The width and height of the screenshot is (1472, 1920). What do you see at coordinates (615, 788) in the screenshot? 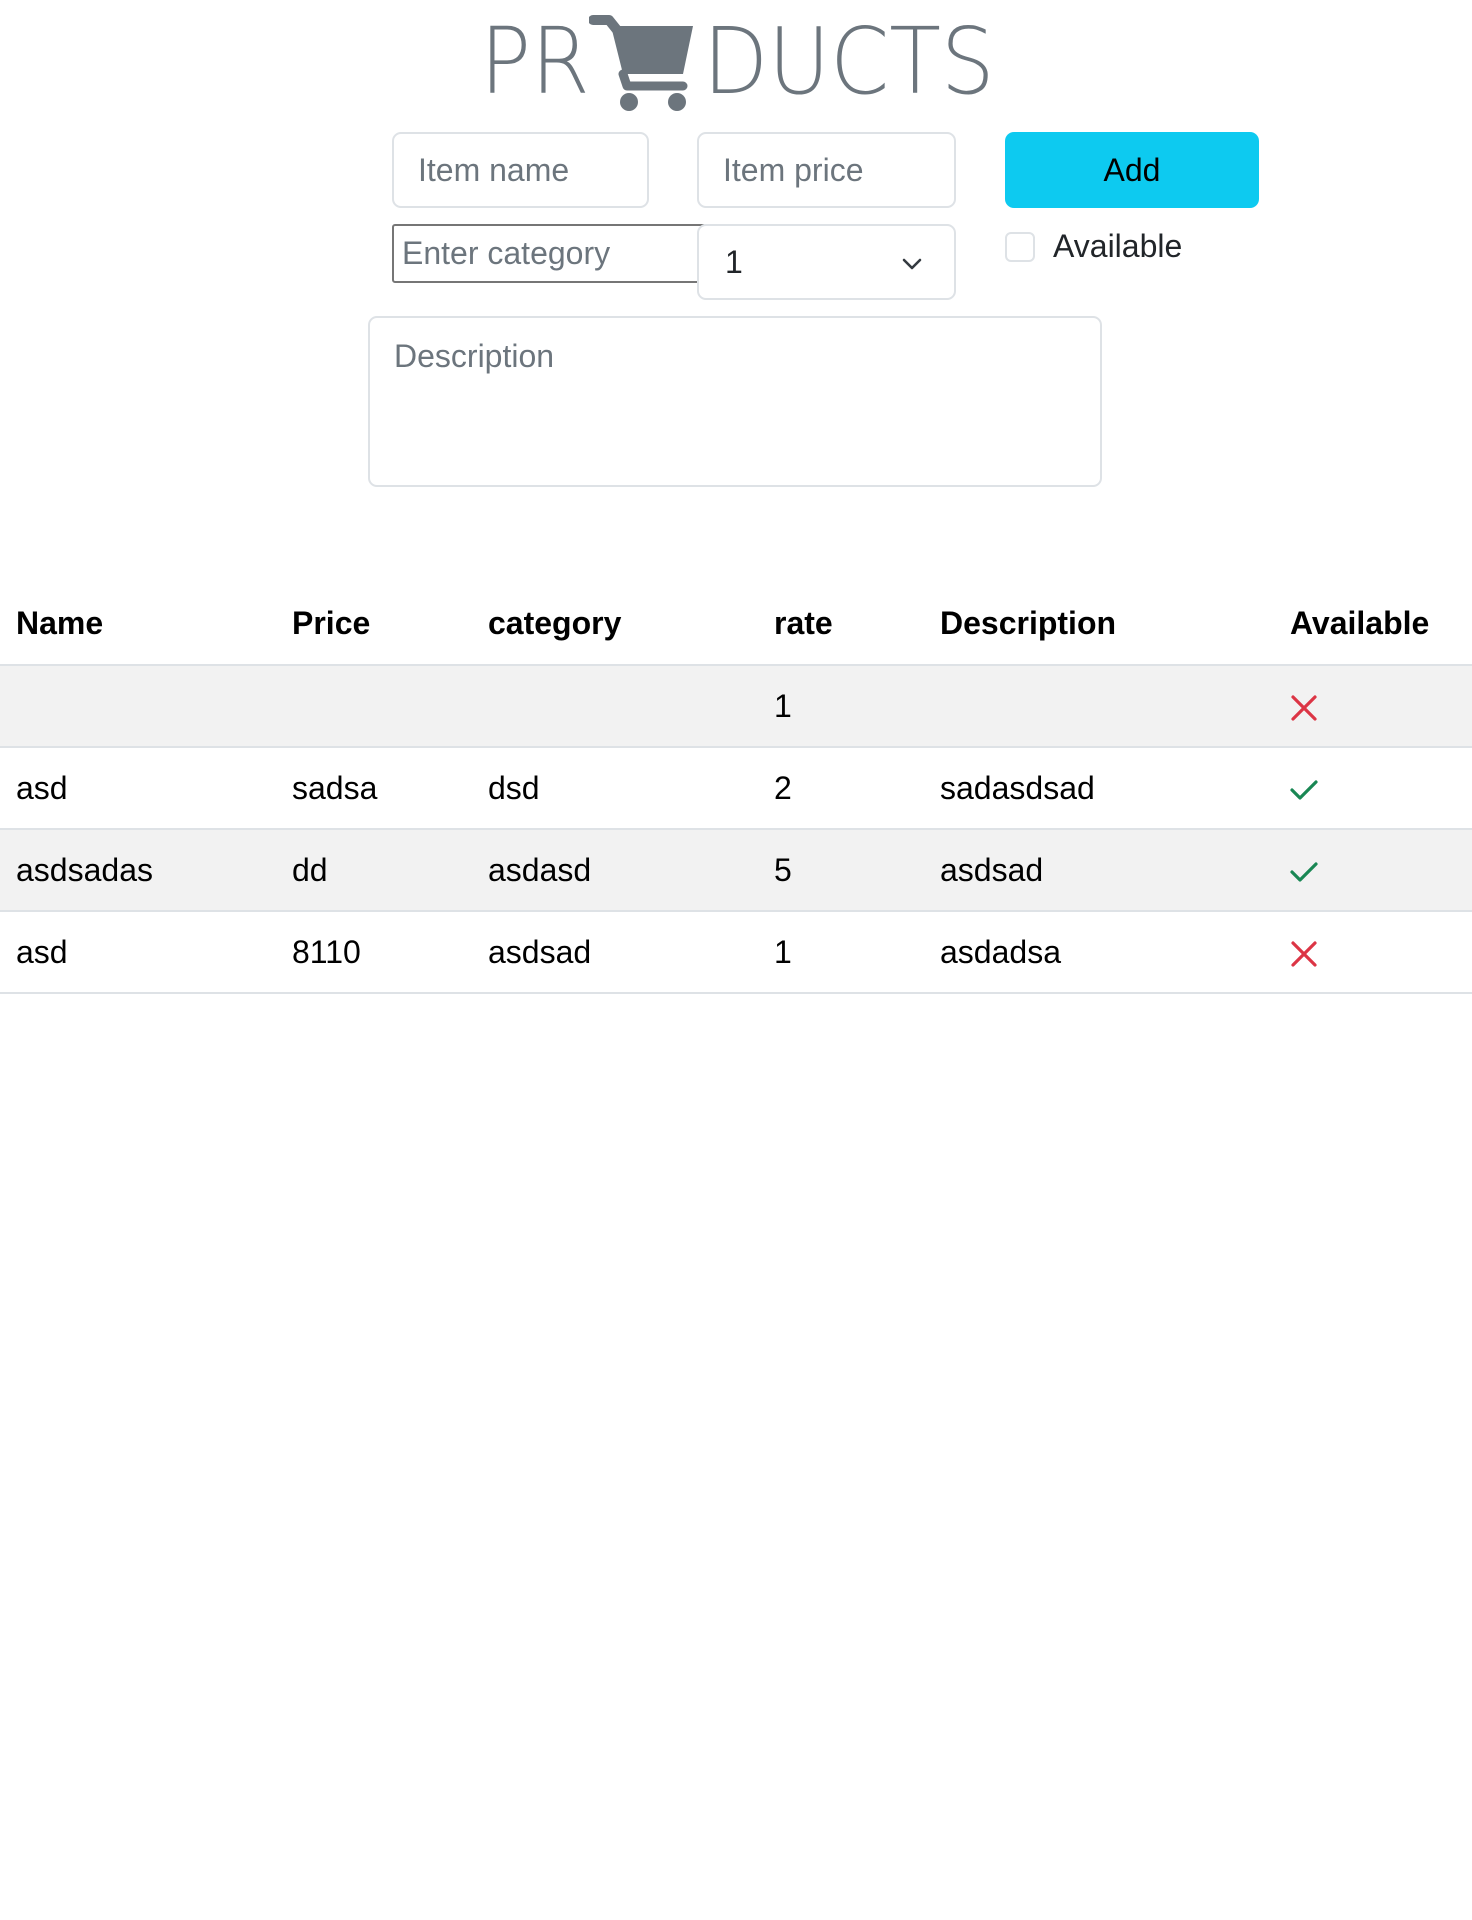
I see `cell-category: dsd` at bounding box center [615, 788].